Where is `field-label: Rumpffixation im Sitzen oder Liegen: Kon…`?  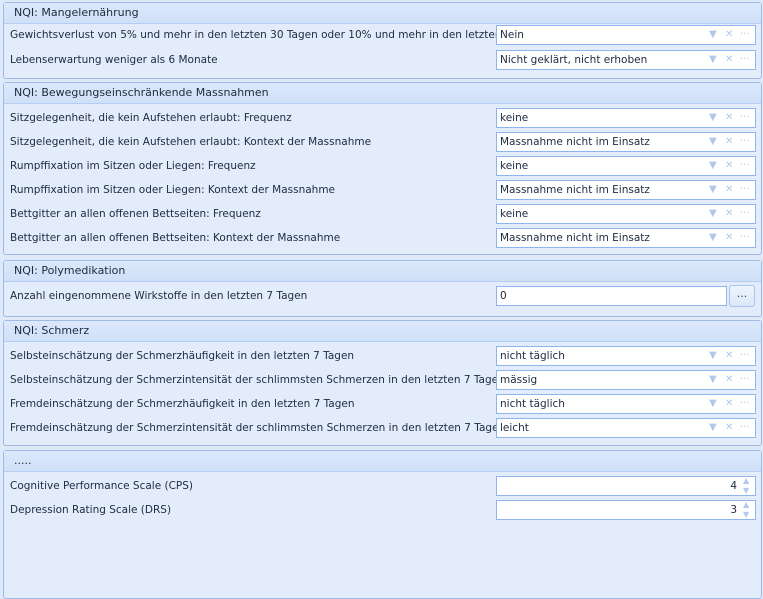 field-label: Rumpffixation im Sitzen oder Liegen: Kon… is located at coordinates (173, 190).